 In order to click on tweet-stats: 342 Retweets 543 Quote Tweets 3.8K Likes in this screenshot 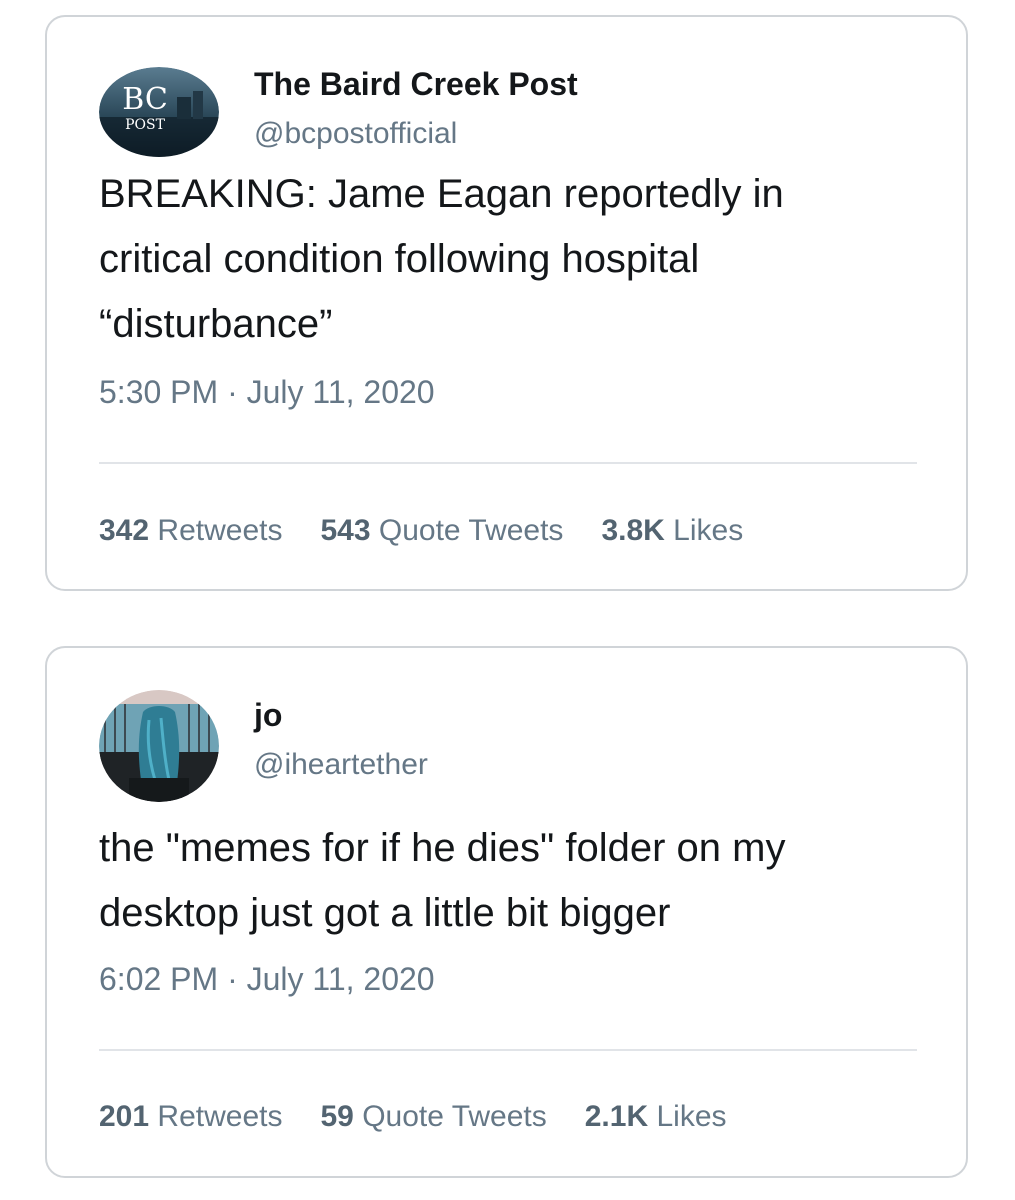, I will do `click(421, 531)`.